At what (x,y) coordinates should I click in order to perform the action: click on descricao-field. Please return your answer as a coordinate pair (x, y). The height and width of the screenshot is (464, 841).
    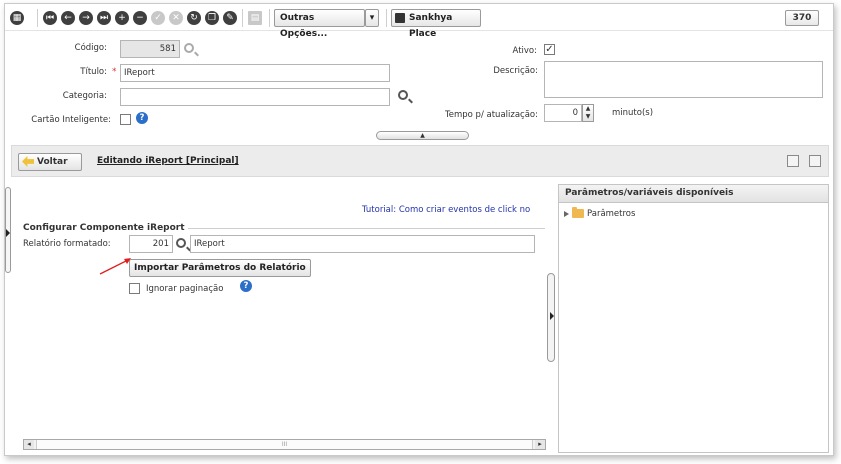
    Looking at the image, I should click on (683, 79).